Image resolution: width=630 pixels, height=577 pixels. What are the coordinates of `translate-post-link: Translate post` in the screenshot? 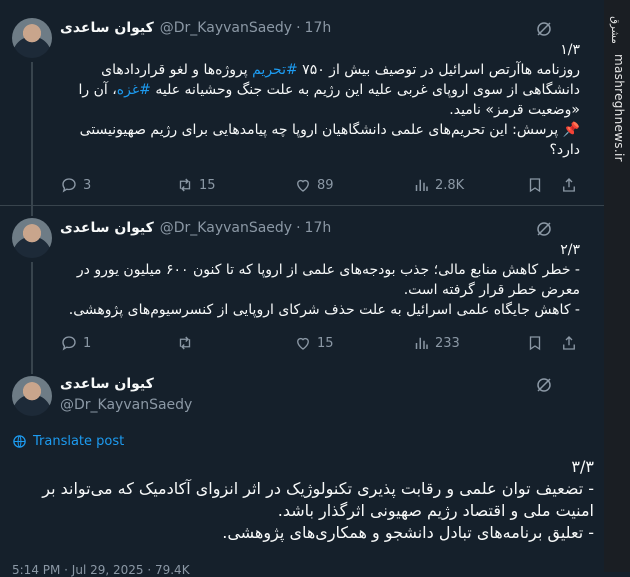 It's located at (68, 441).